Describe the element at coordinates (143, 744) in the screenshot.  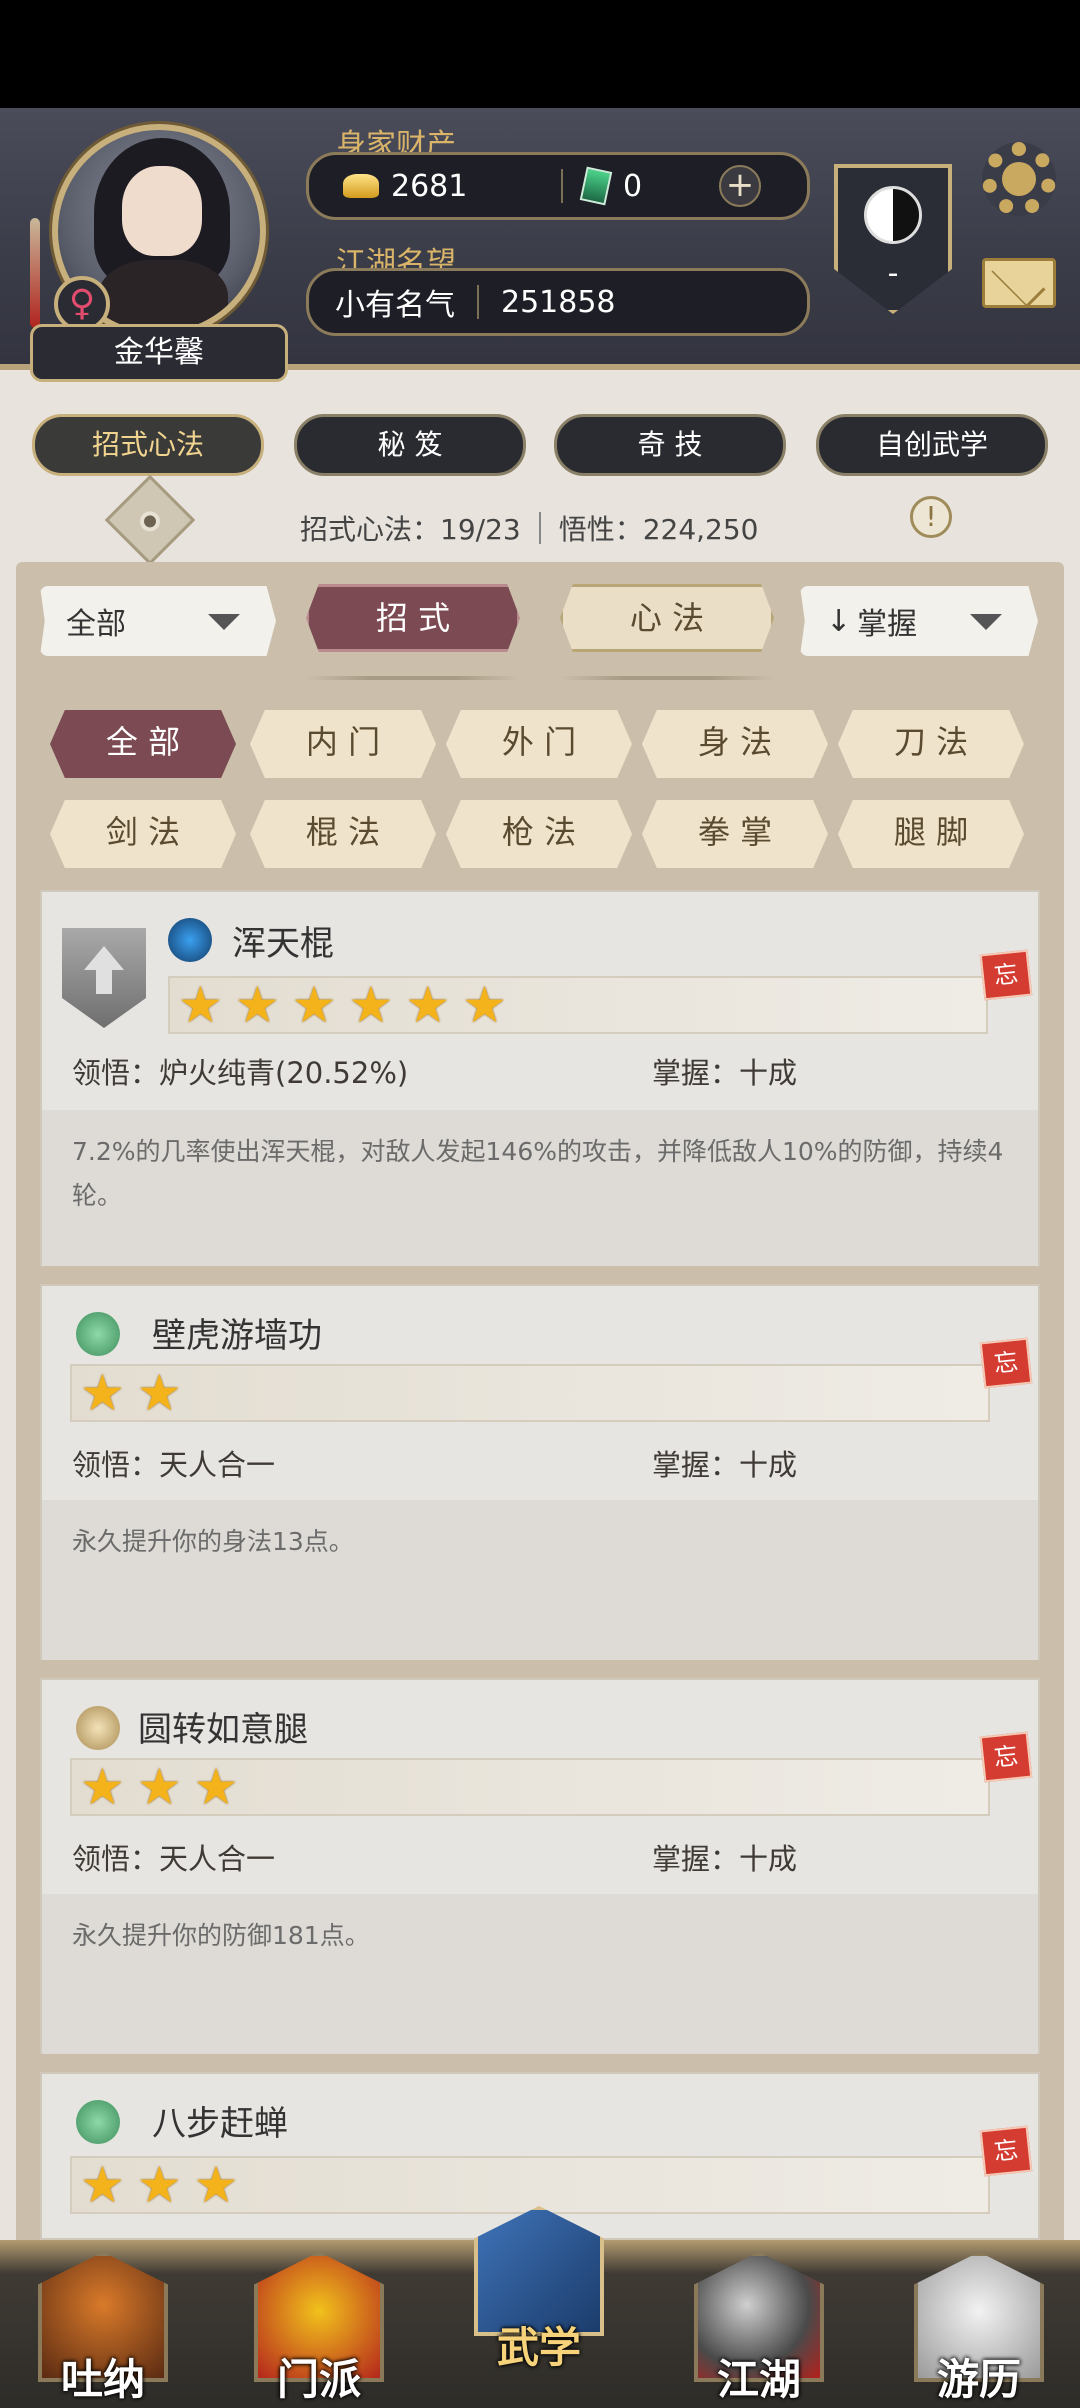
I see `filter-all: 全 部` at that location.